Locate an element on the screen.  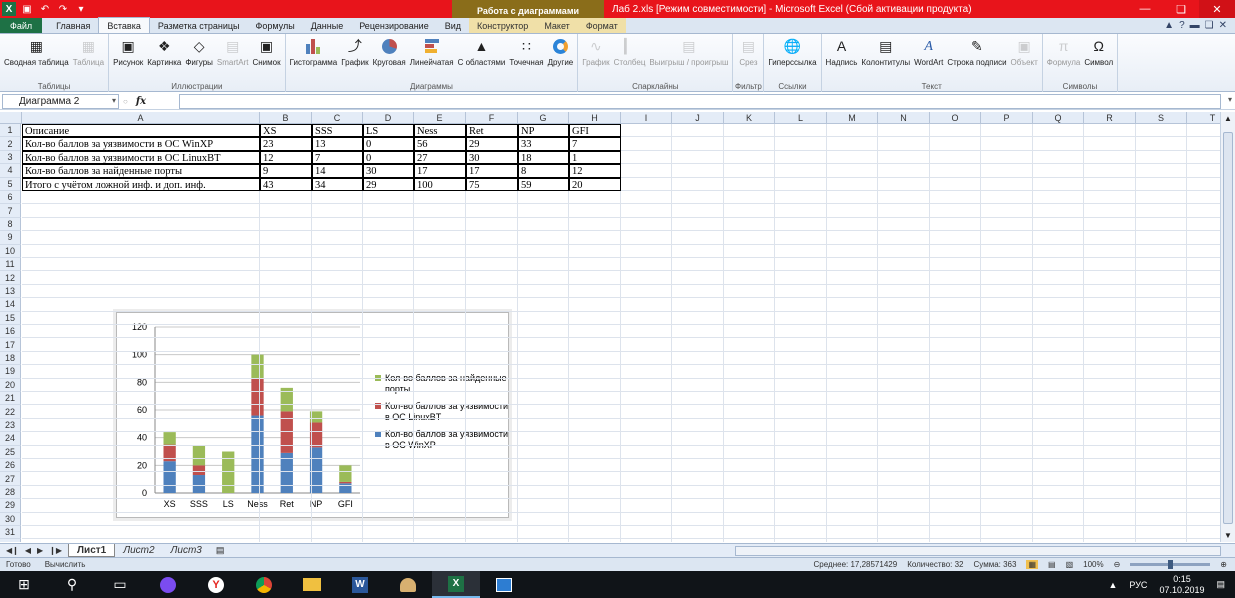
tab-10: Формат is located at coordinates (601, 25).